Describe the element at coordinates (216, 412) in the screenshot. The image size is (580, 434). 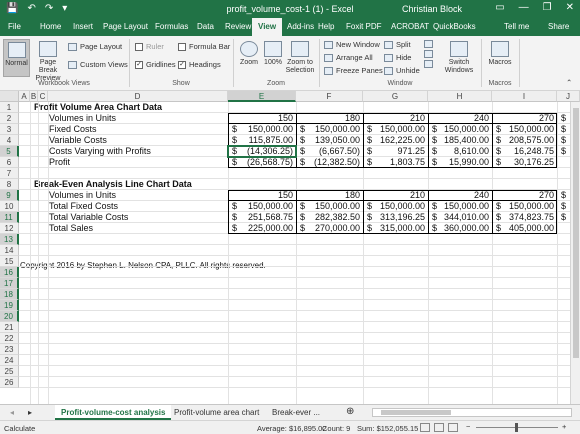
I see `sheet-tab-profit-volume-area-chart: Profit-volume area chart` at that location.